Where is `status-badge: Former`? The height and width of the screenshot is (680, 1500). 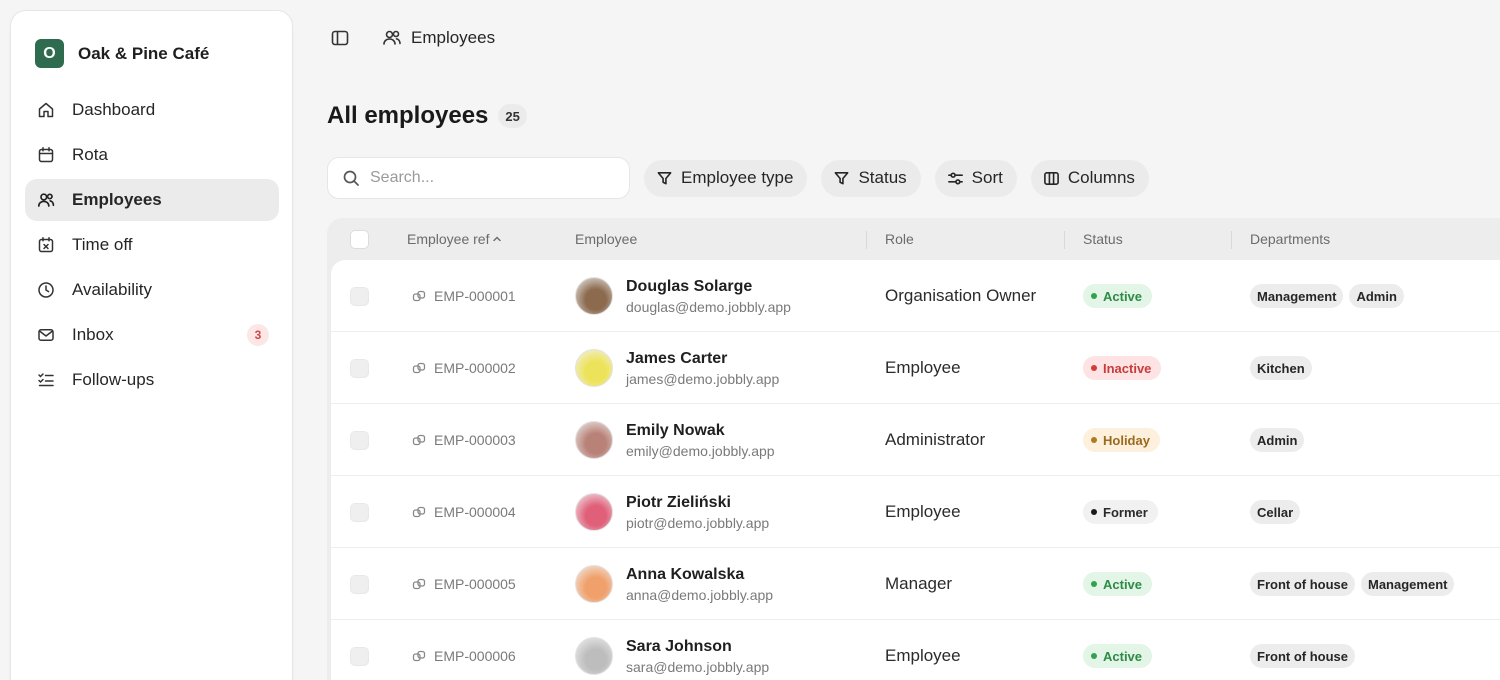 status-badge: Former is located at coordinates (1120, 512).